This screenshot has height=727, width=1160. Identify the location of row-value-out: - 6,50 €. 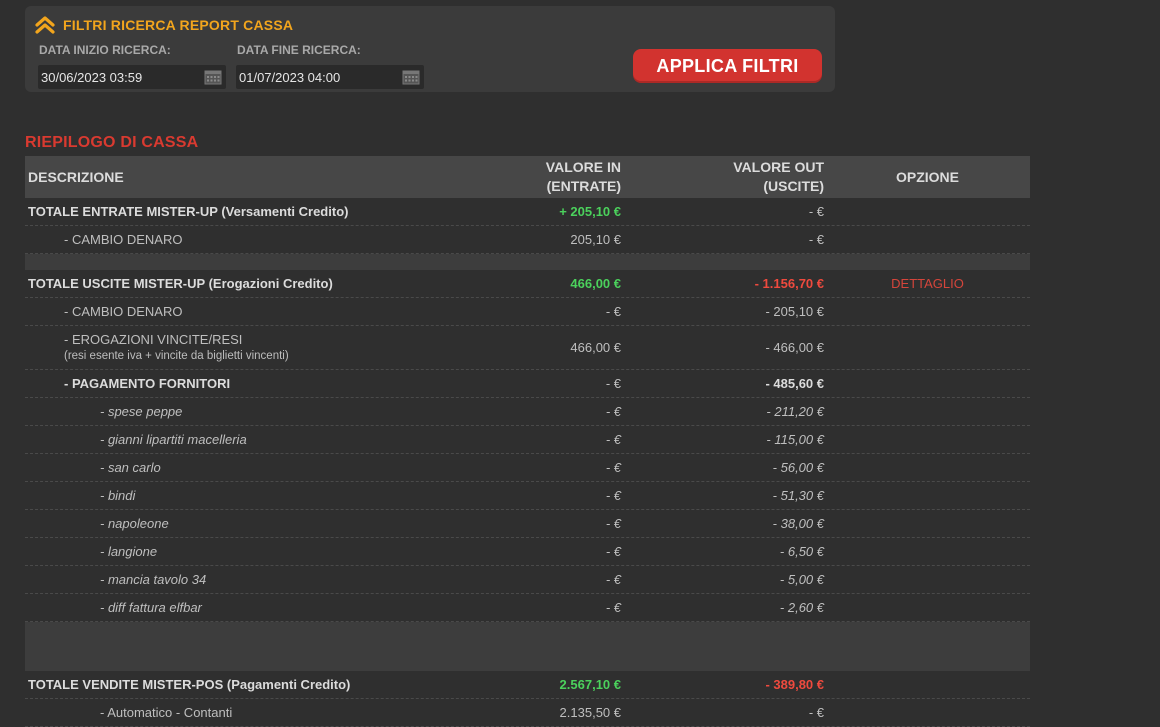
(801, 551).